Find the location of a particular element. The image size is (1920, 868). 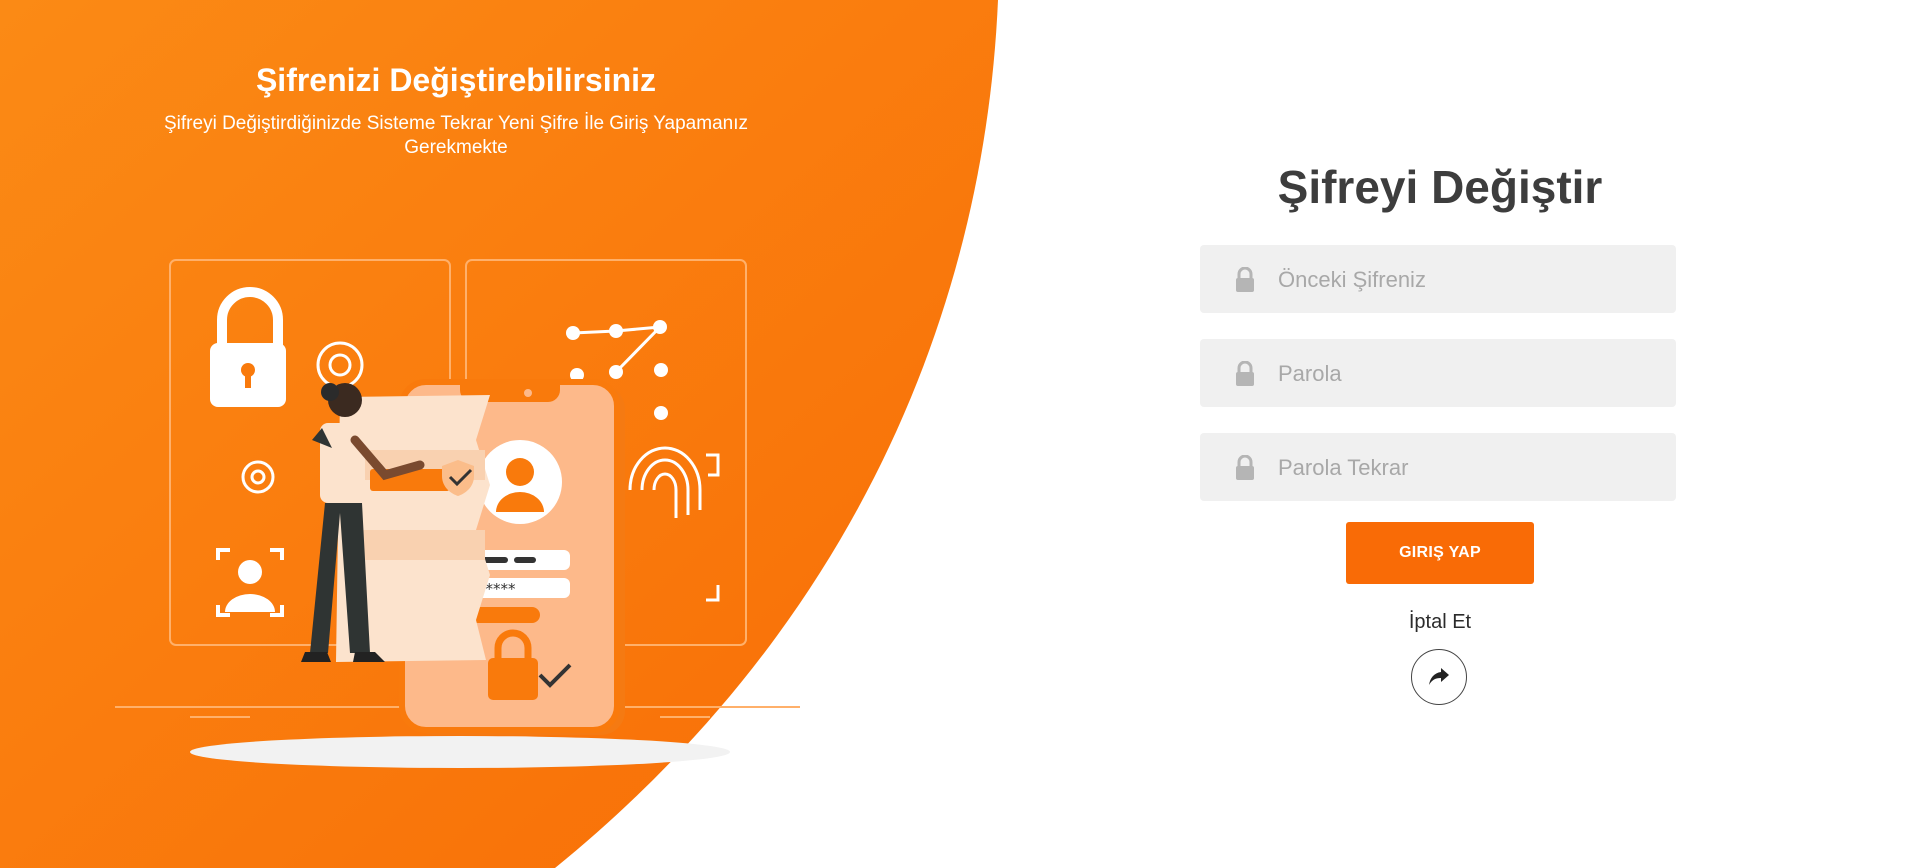

info-title: Şifrenizi Değiştirebilirsiniz is located at coordinates (456, 80).